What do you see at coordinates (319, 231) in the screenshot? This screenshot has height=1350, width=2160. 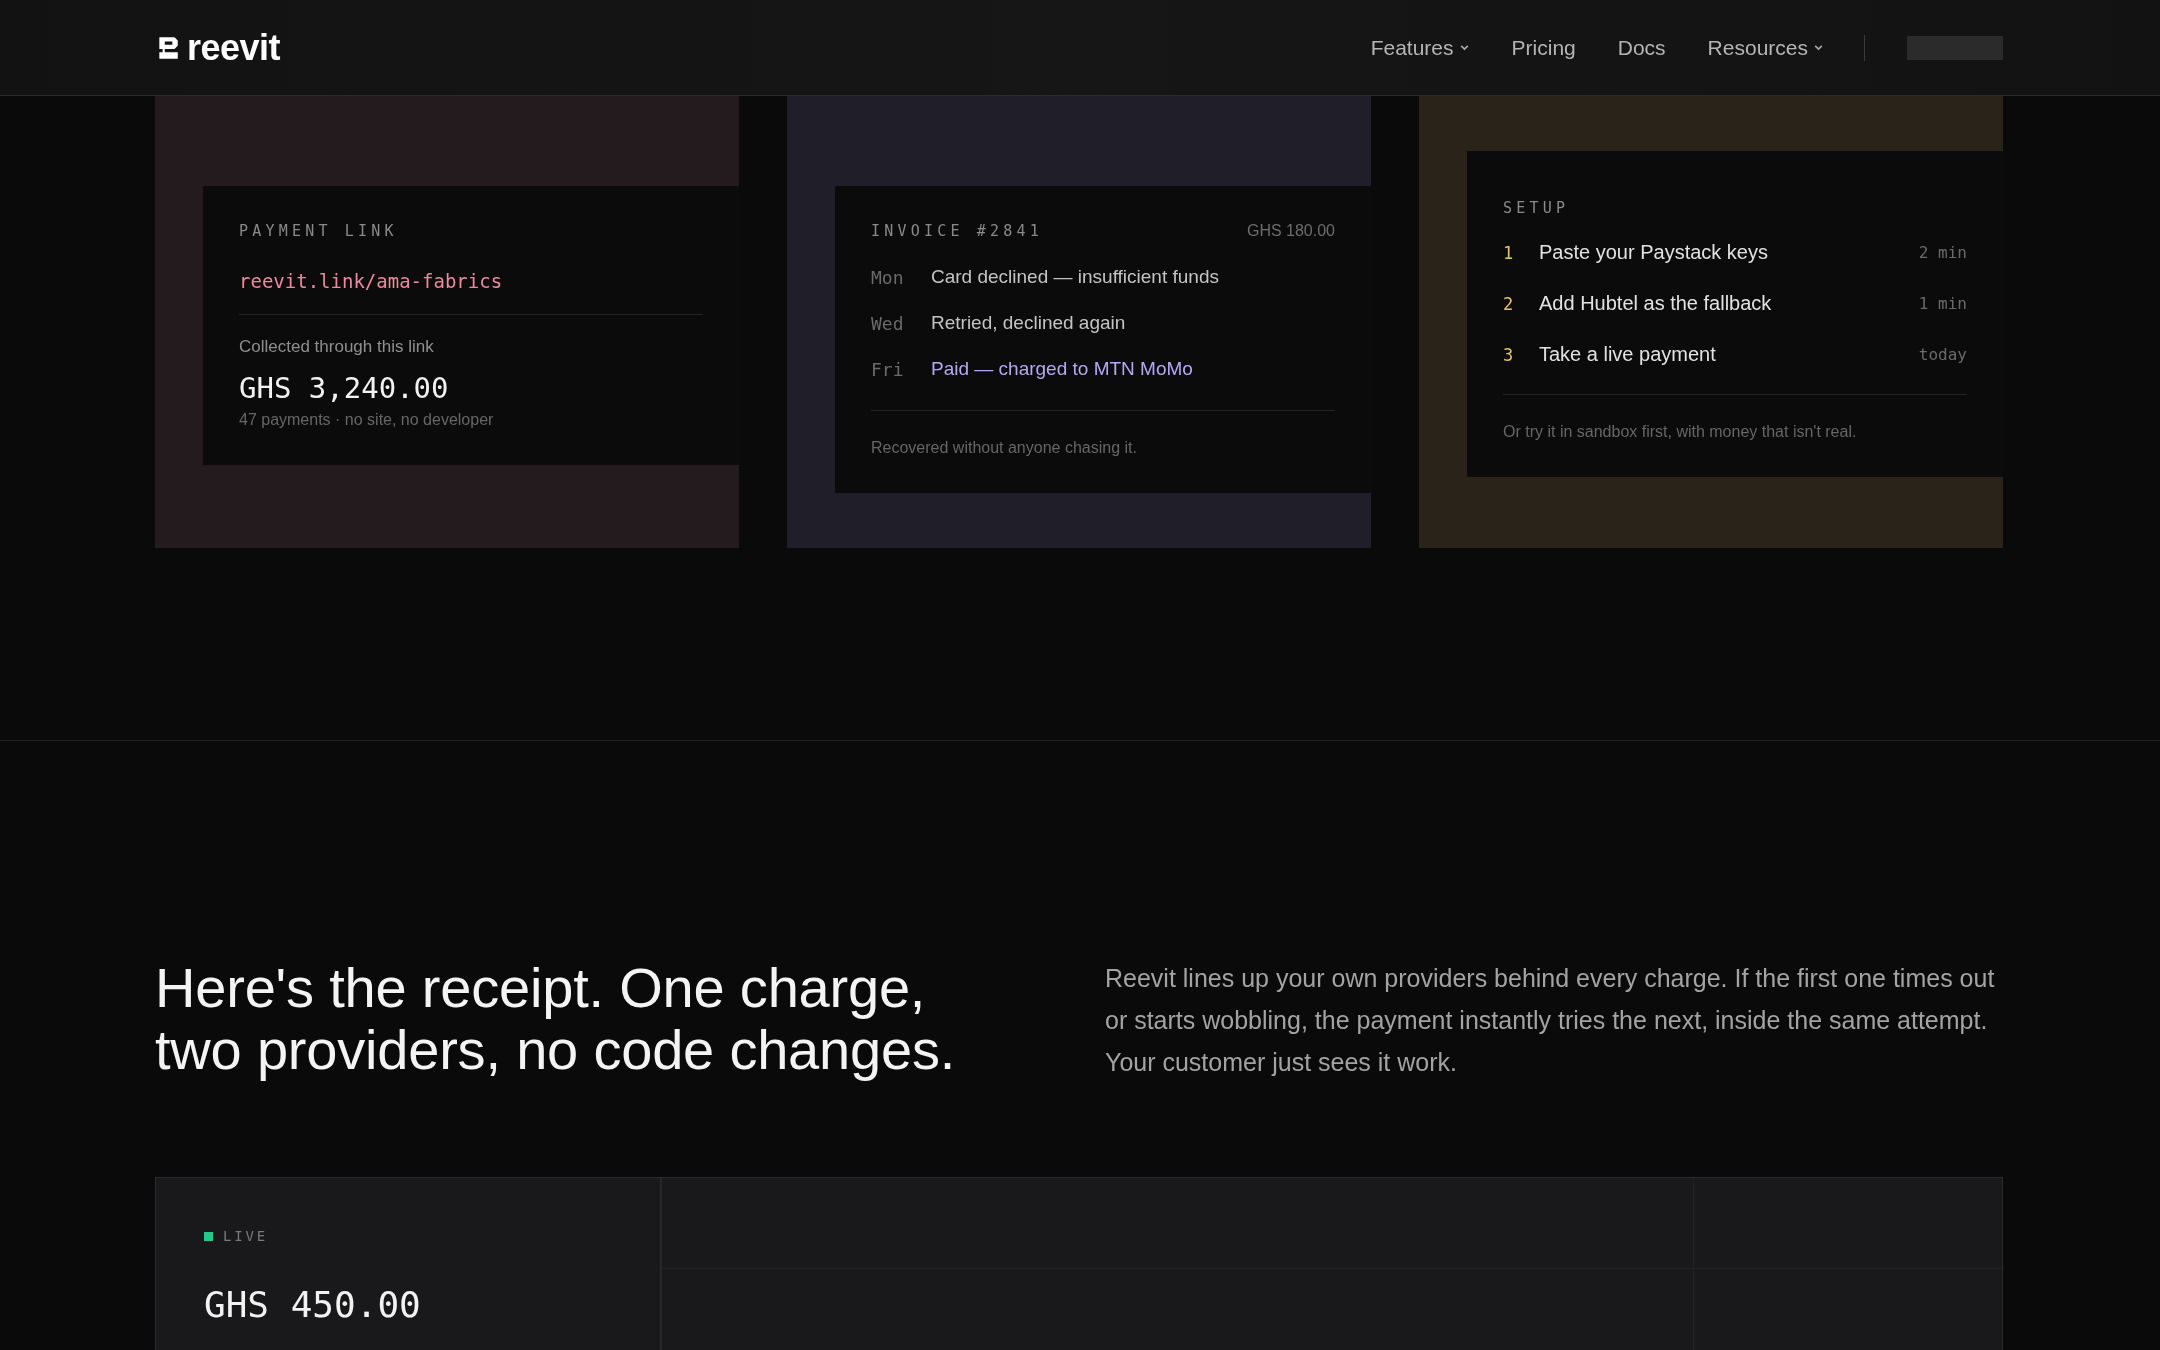 I see `panel-label: PAYMENT LINK` at bounding box center [319, 231].